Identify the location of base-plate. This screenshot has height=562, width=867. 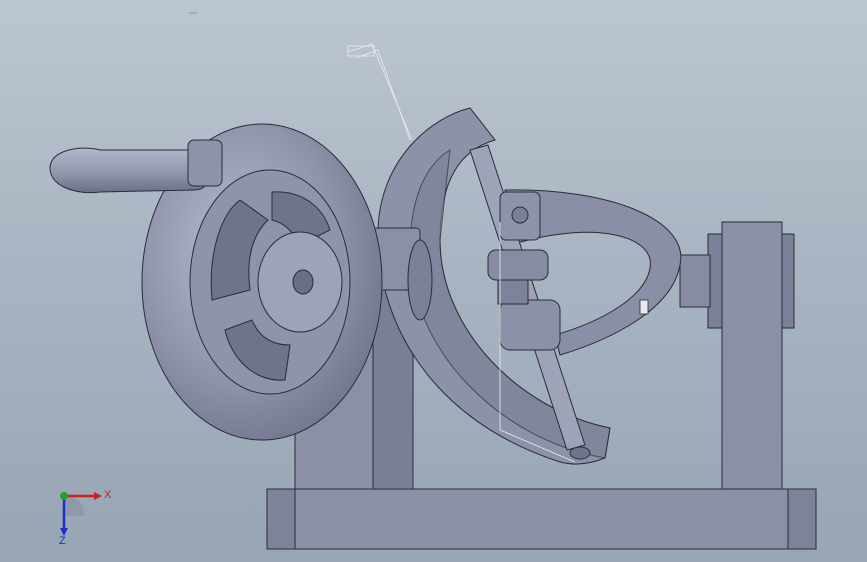
(541, 519).